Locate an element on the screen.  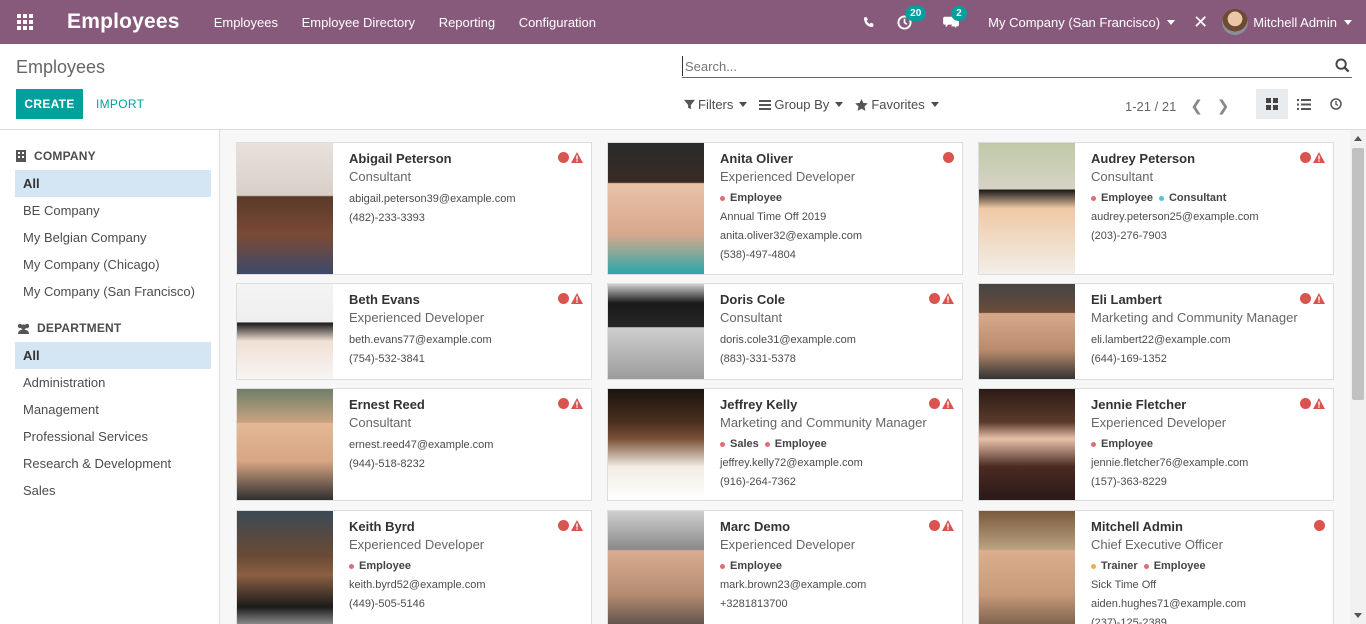
employee-email: aiden.hughes71@example.com is located at coordinates (1168, 604).